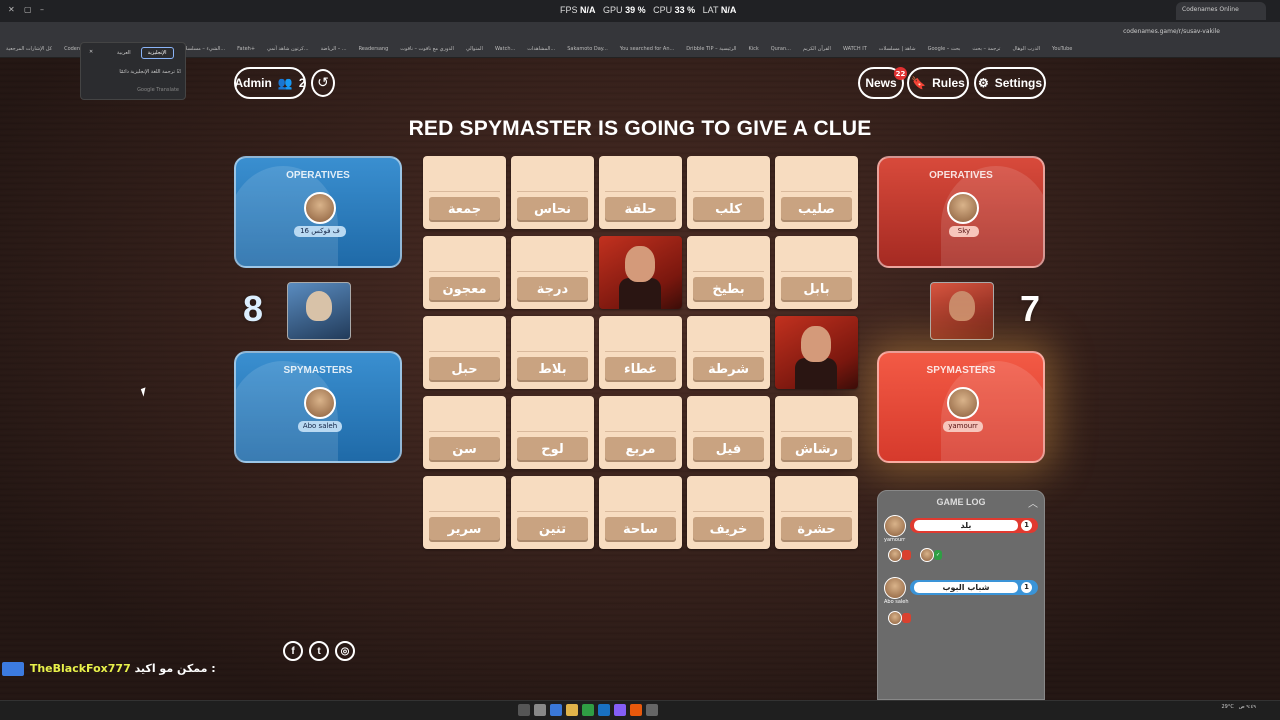 This screenshot has width=1280, height=720. Describe the element at coordinates (855, 49) in the screenshot. I see `bookmark-item: WATCH IT` at that location.